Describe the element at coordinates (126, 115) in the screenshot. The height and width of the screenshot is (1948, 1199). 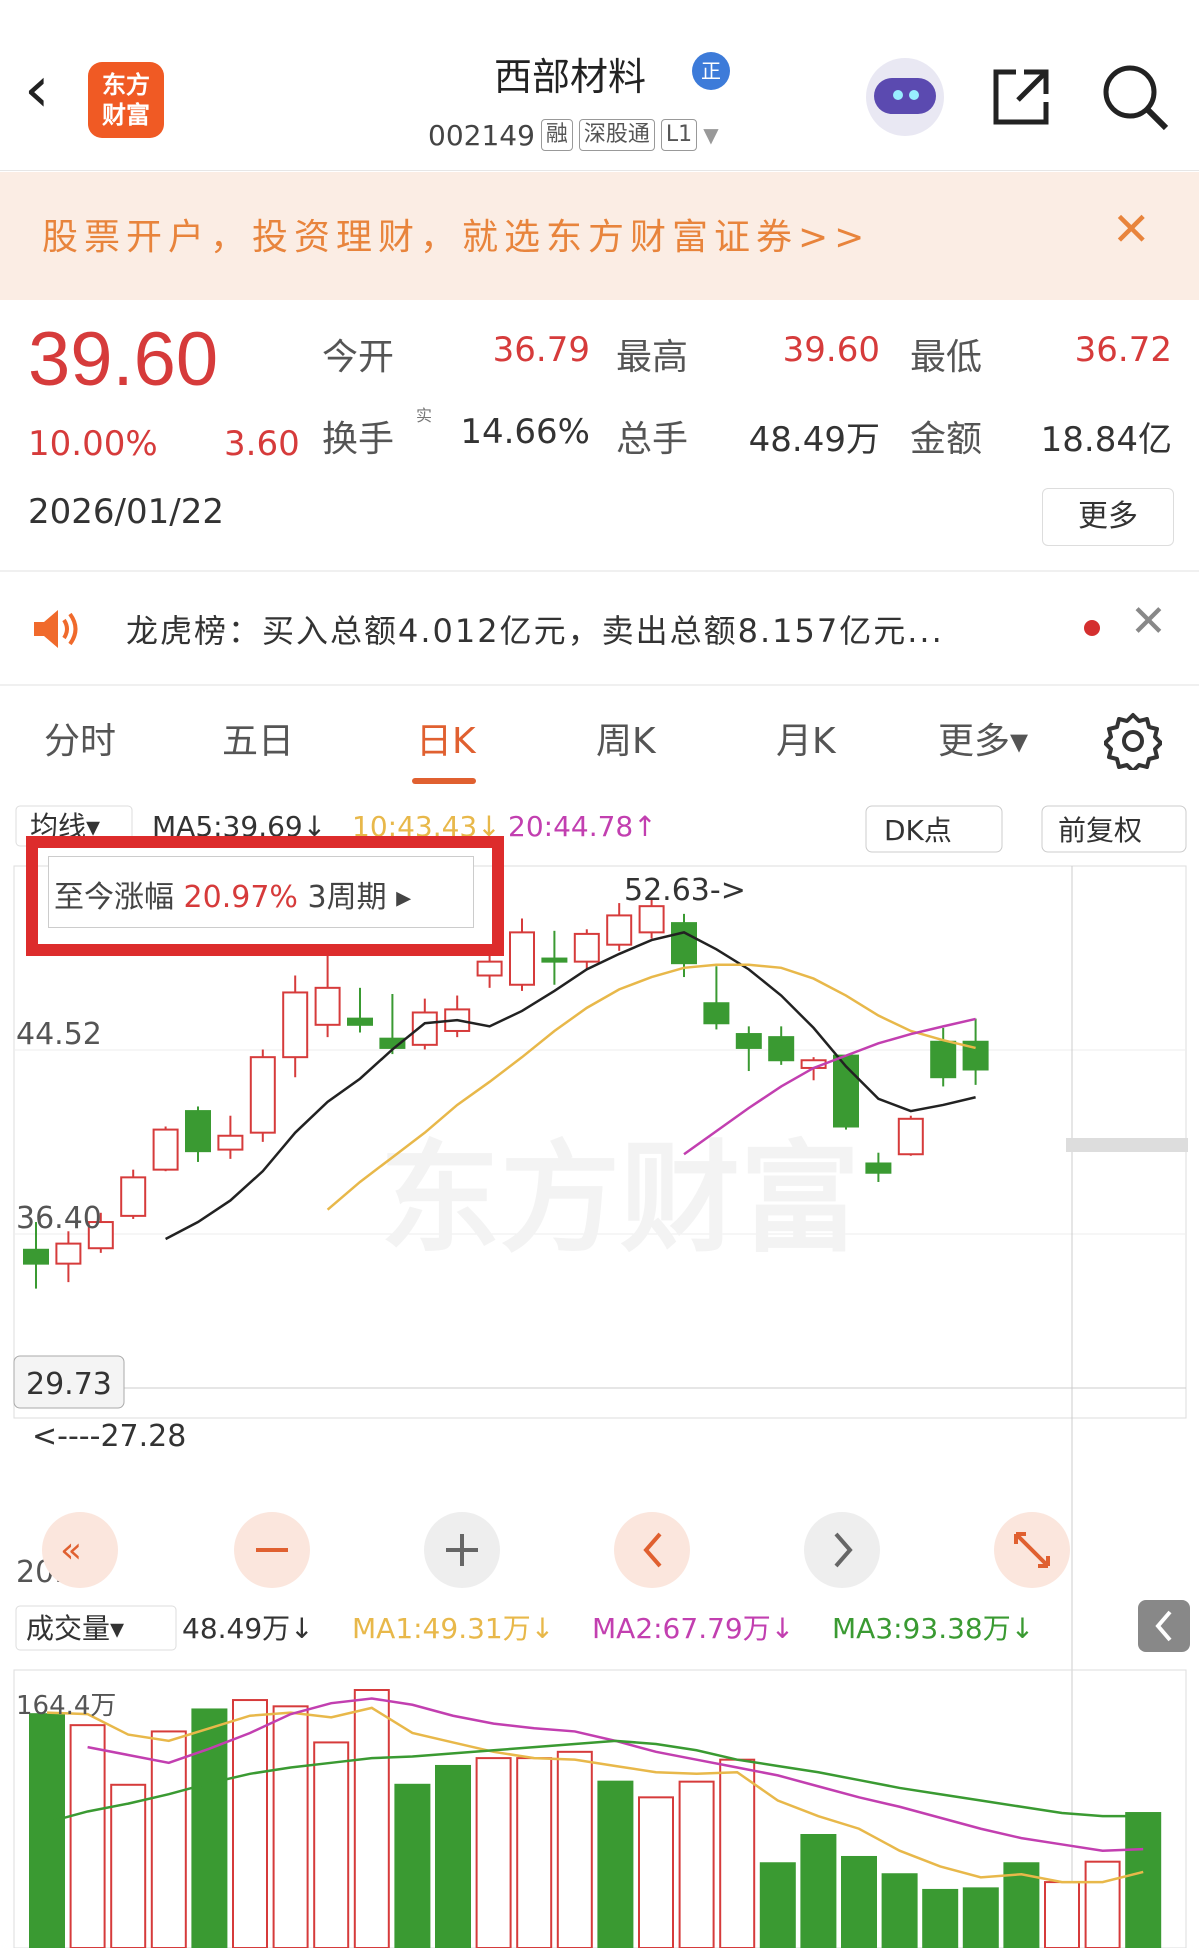
I see `logo-line-2: 财富` at that location.